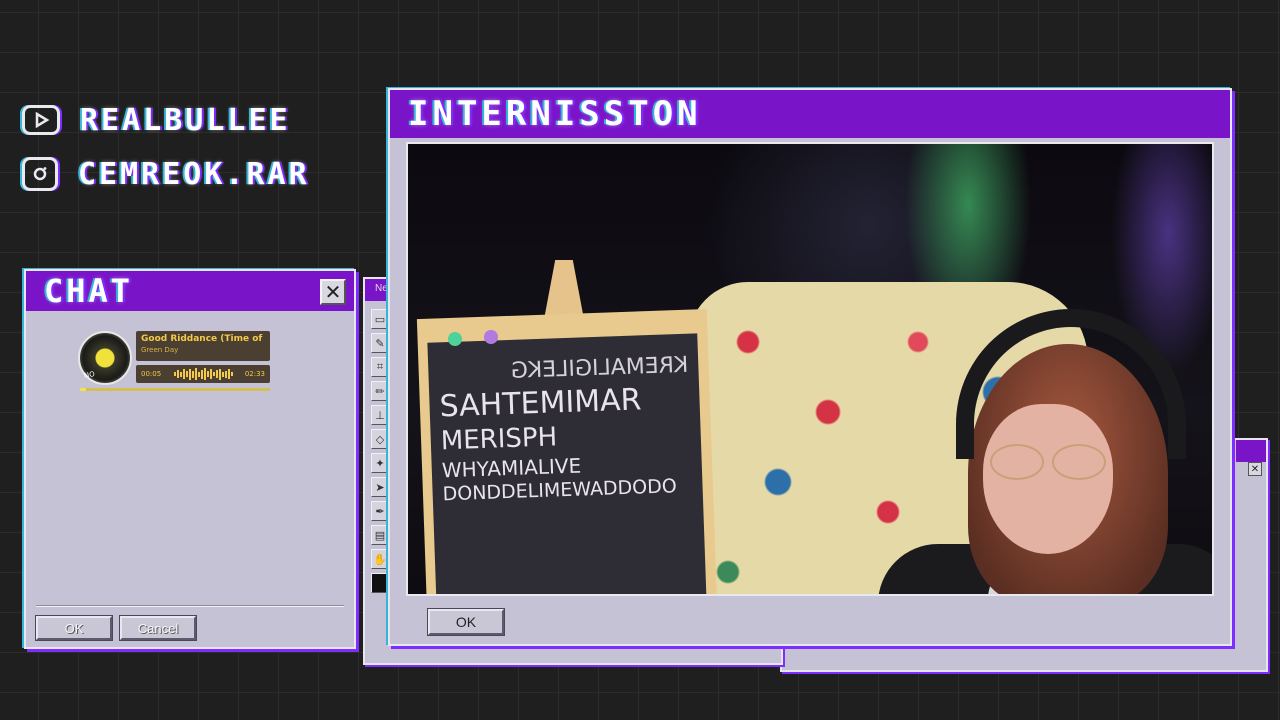  I want to click on brush-tool-icon: ✦, so click(380, 463).